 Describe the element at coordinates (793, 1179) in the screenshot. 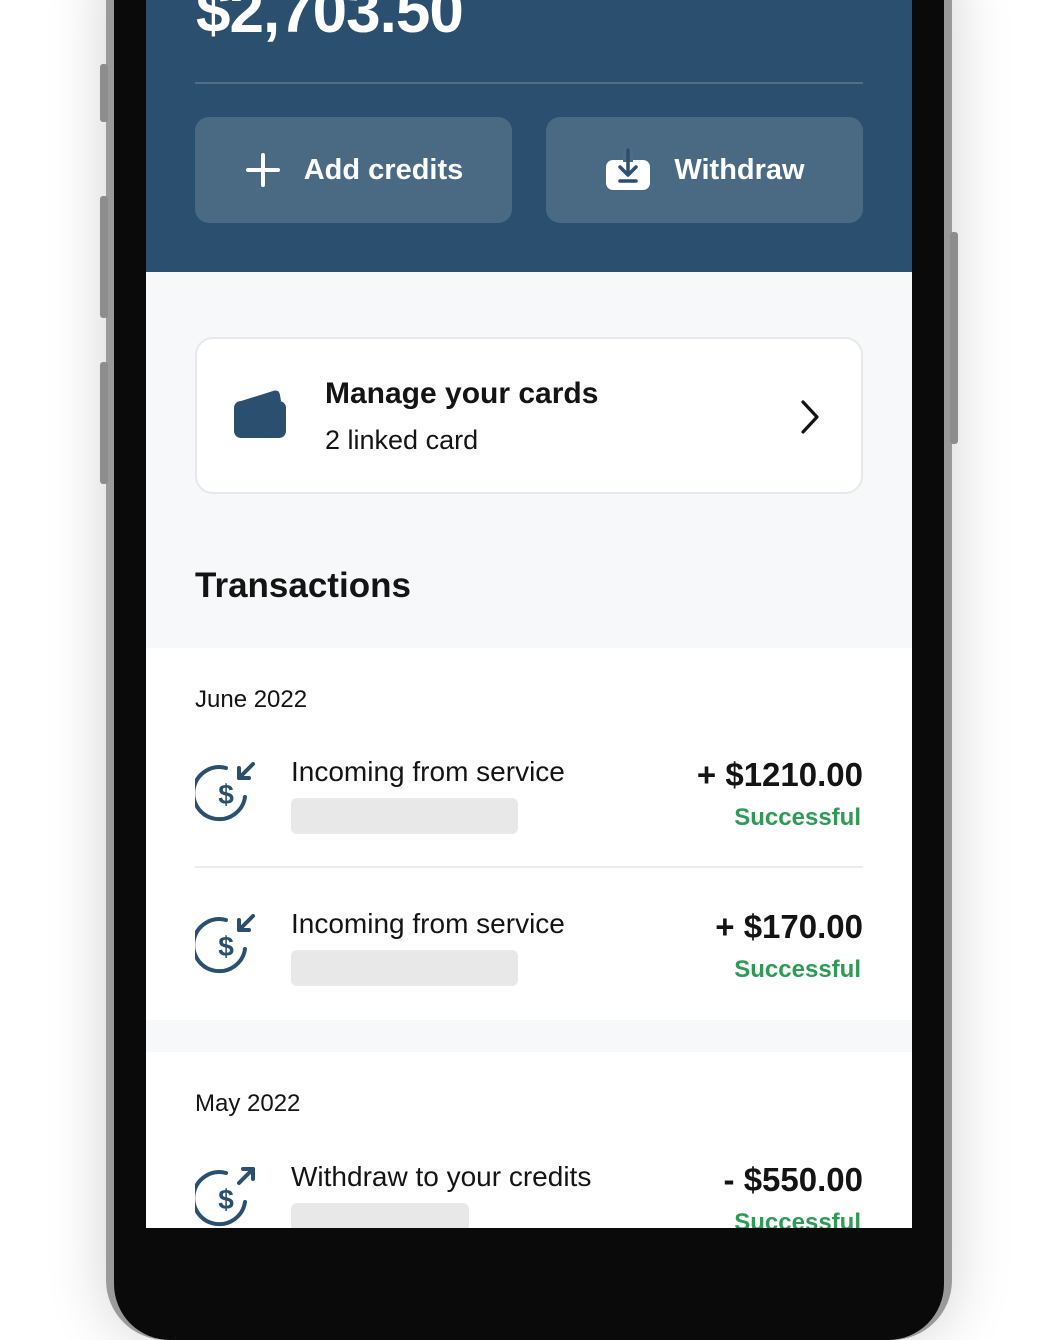

I see `transaction-amount: - $550.00` at that location.